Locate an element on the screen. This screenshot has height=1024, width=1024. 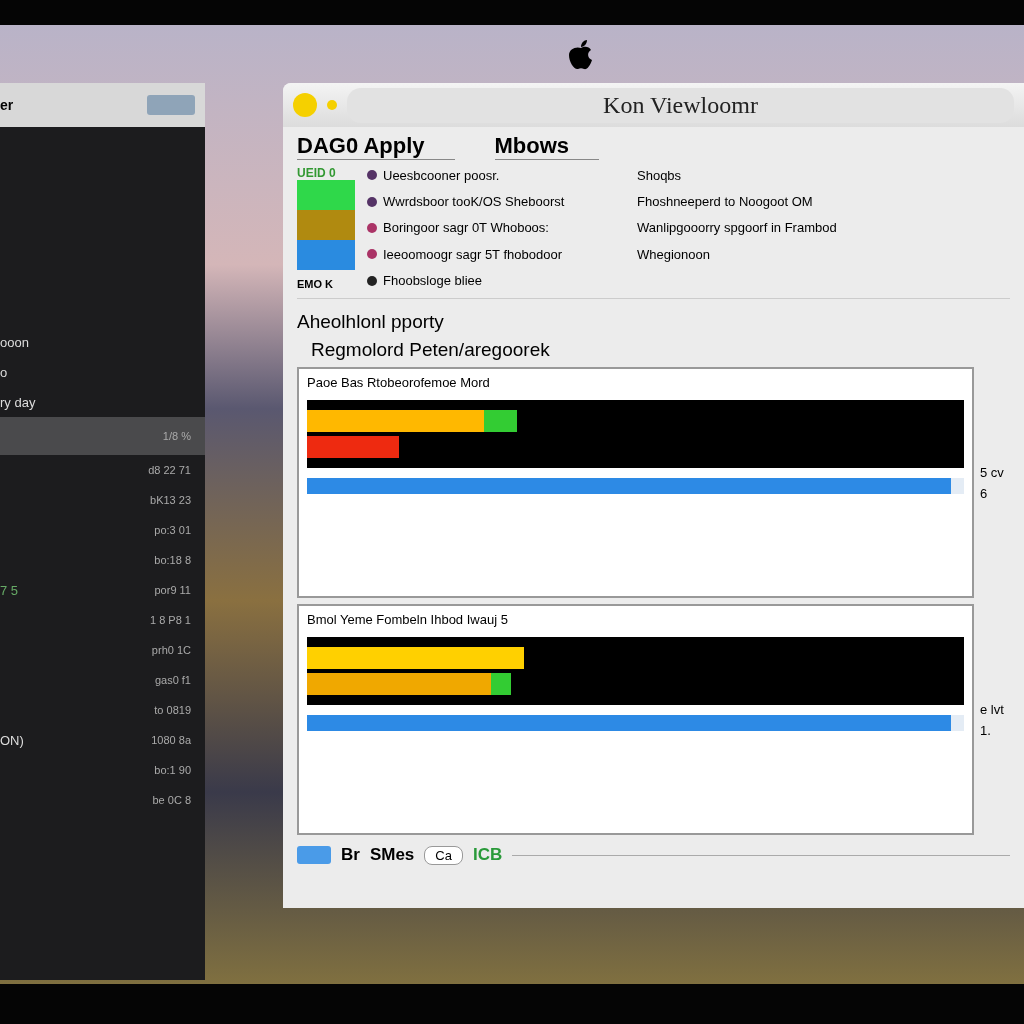
section-heading: Mbows is located at coordinates (547, 146).